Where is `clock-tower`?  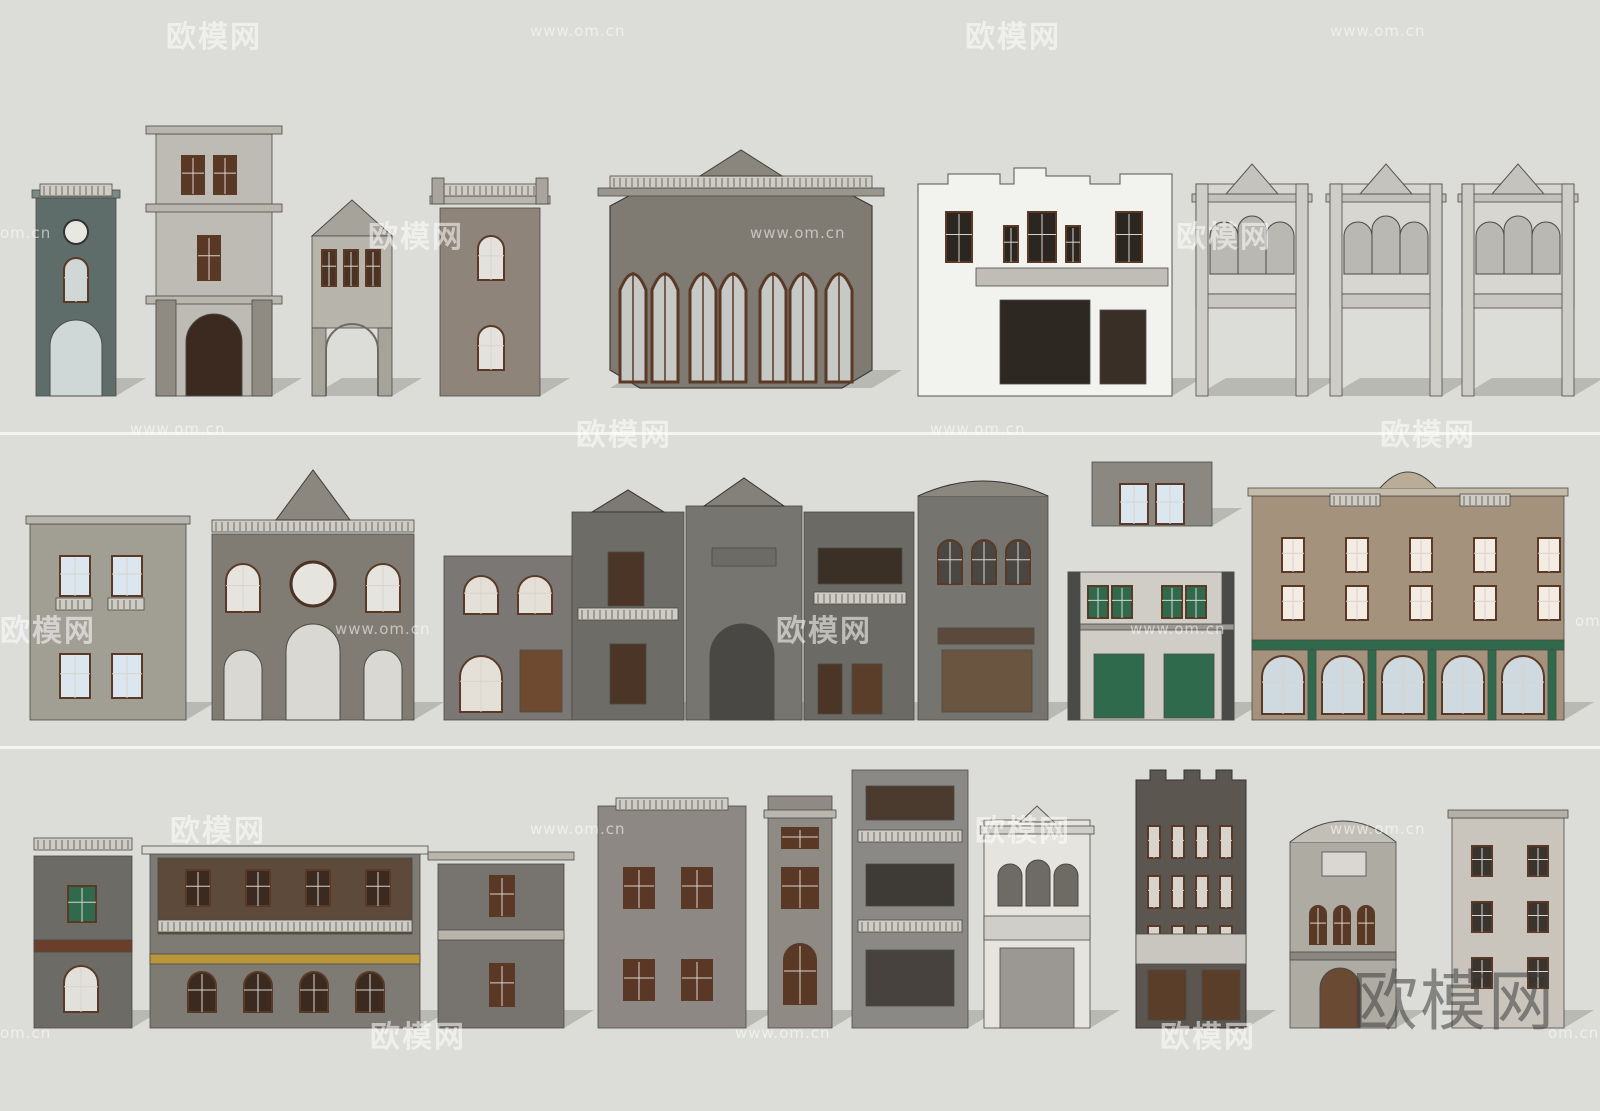 clock-tower is located at coordinates (88, 290).